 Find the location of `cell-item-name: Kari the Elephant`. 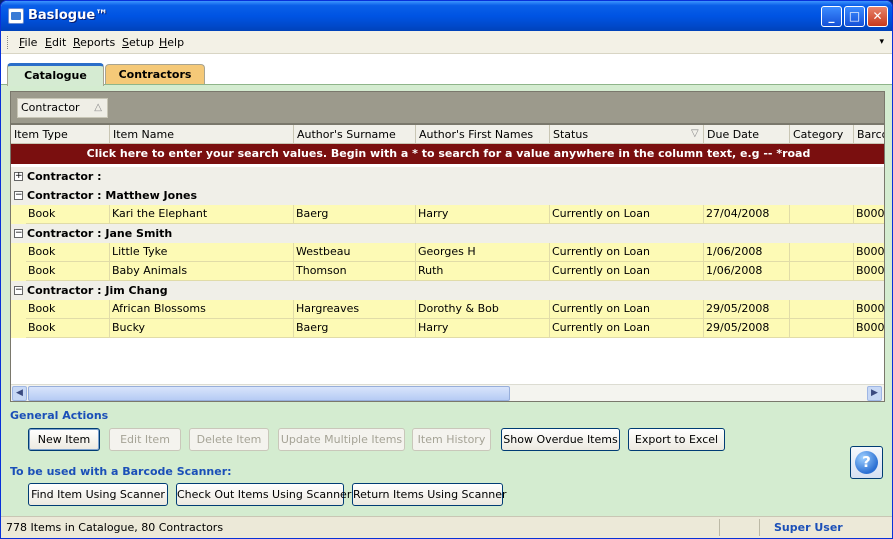

cell-item-name: Kari the Elephant is located at coordinates (202, 214).